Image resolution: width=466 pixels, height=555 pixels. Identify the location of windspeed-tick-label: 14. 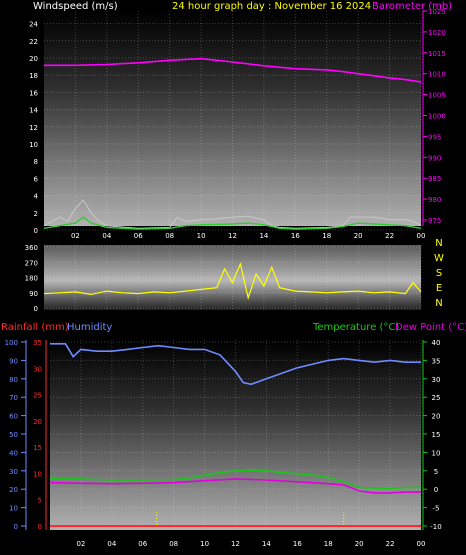
(33, 111).